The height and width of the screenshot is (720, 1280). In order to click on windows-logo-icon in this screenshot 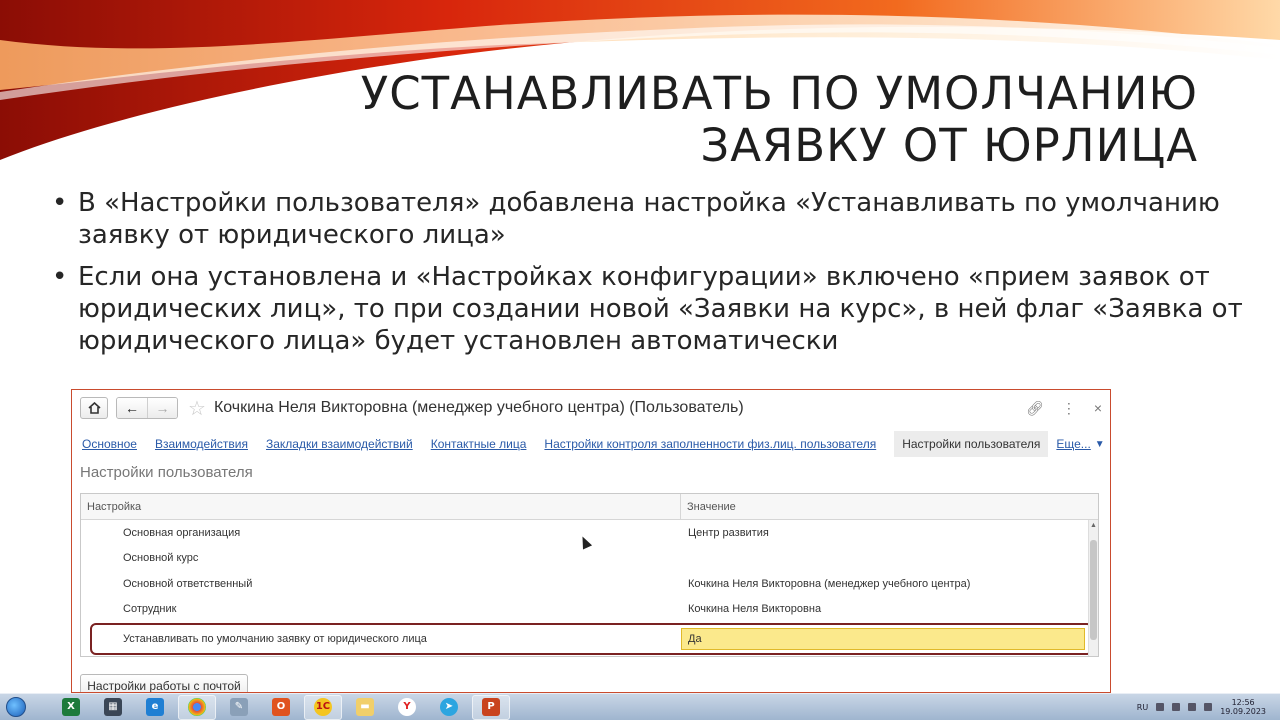, I will do `click(16, 707)`.